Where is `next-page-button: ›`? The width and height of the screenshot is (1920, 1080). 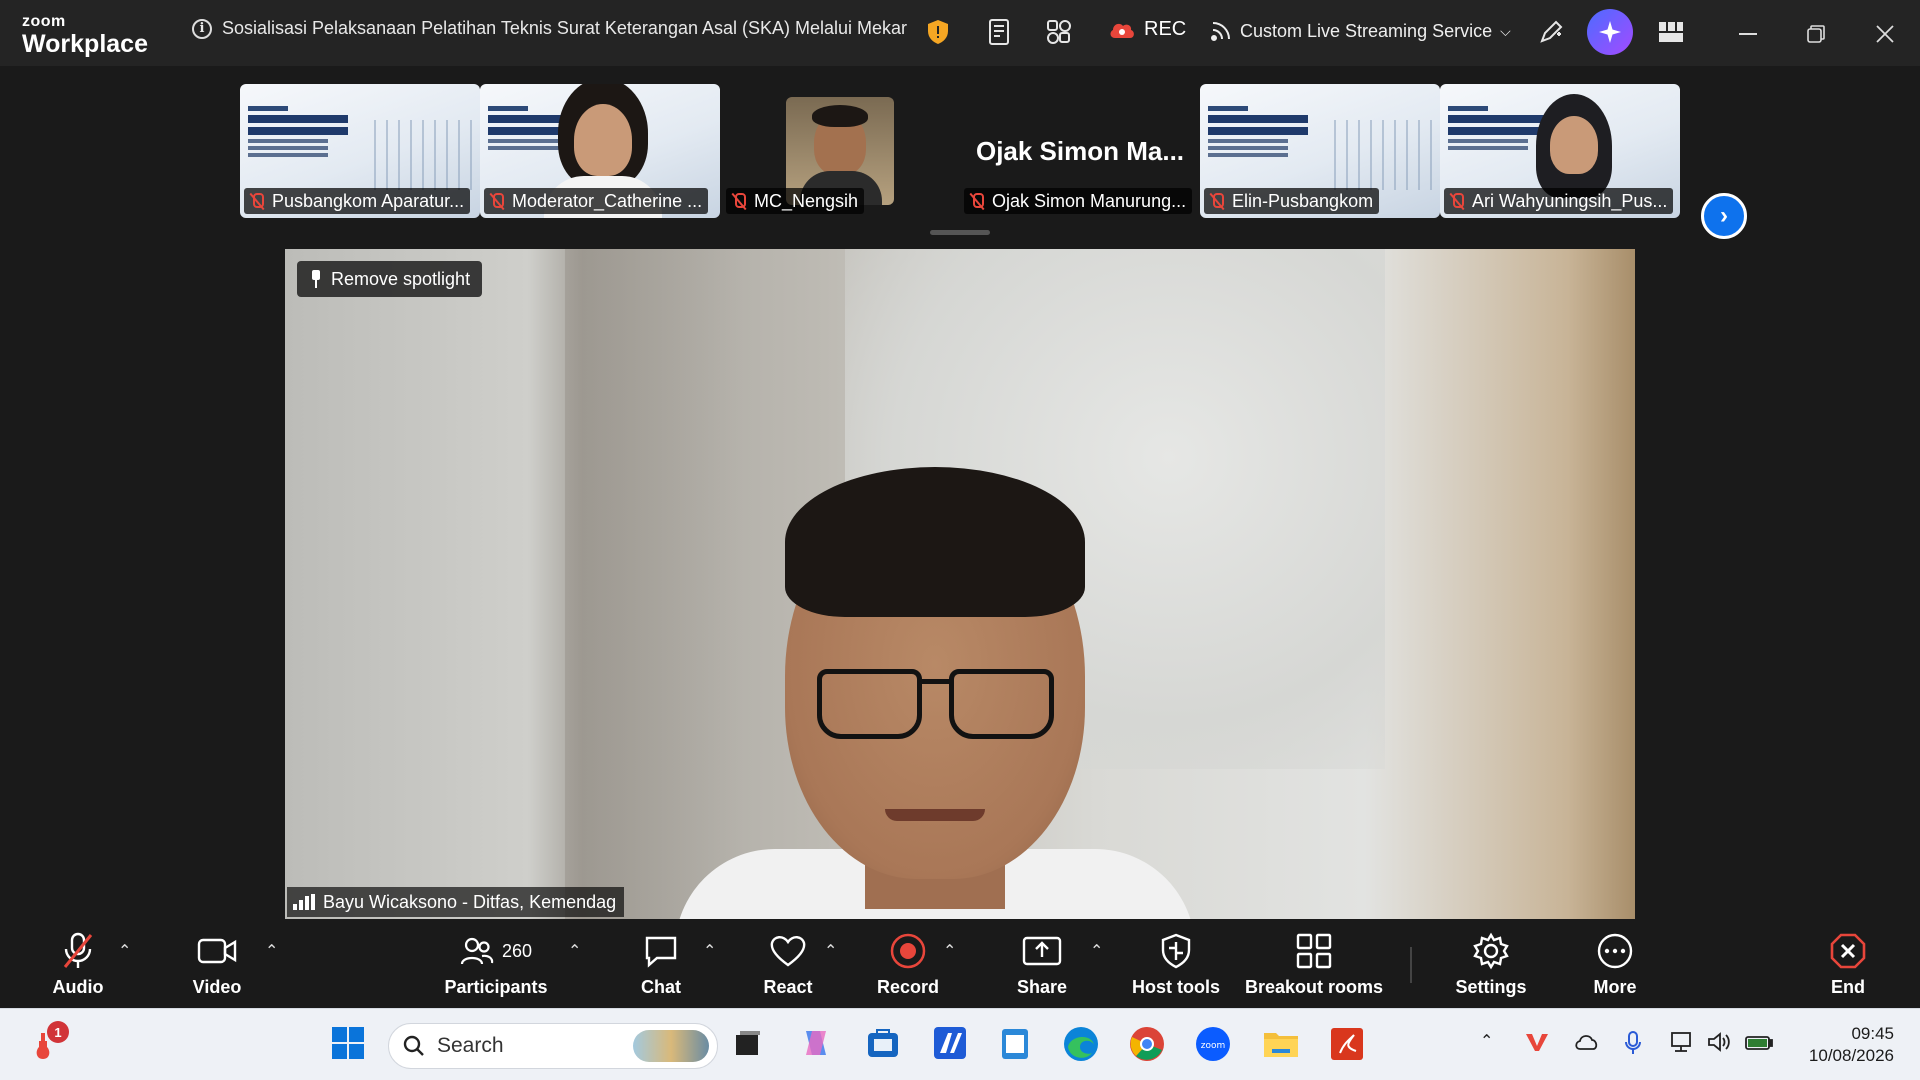
next-page-button: › is located at coordinates (1724, 216).